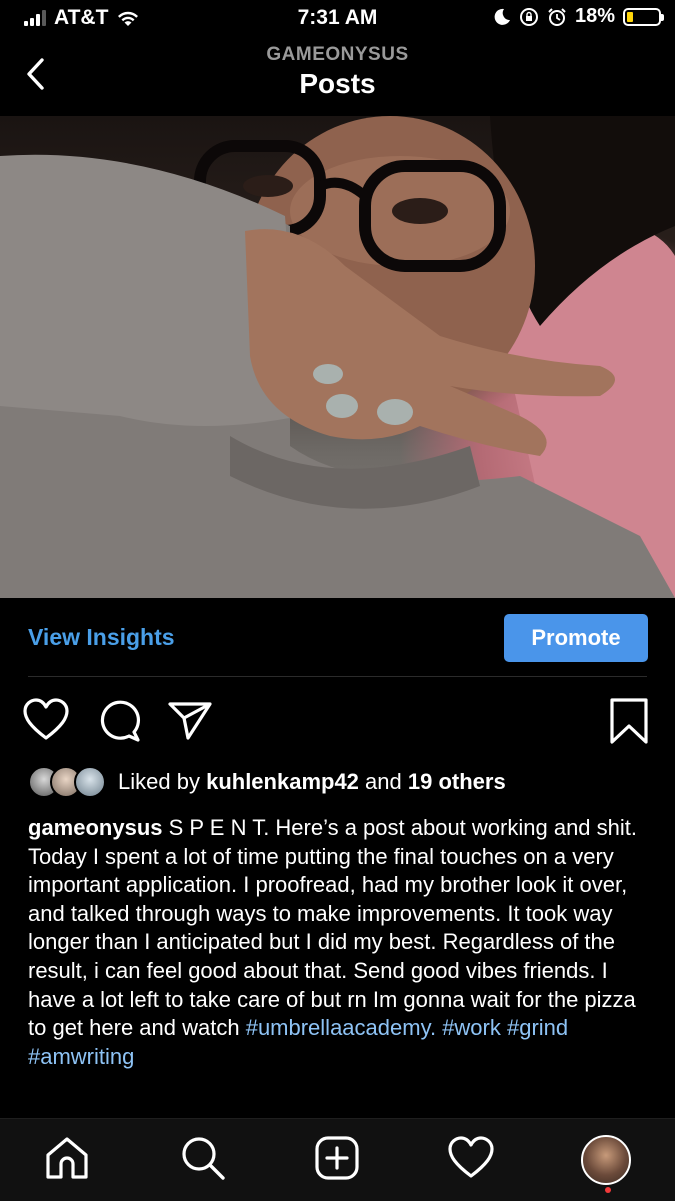 The height and width of the screenshot is (1201, 675). What do you see at coordinates (608, 1190) in the screenshot?
I see `notification-dot` at bounding box center [608, 1190].